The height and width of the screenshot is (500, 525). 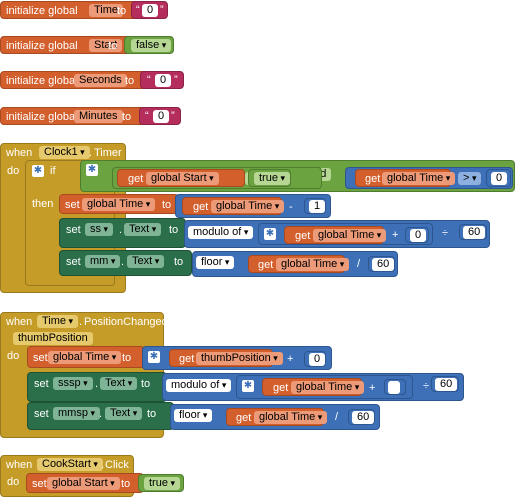 I want to click on component-dropdown: mmsp, so click(x=76, y=413).